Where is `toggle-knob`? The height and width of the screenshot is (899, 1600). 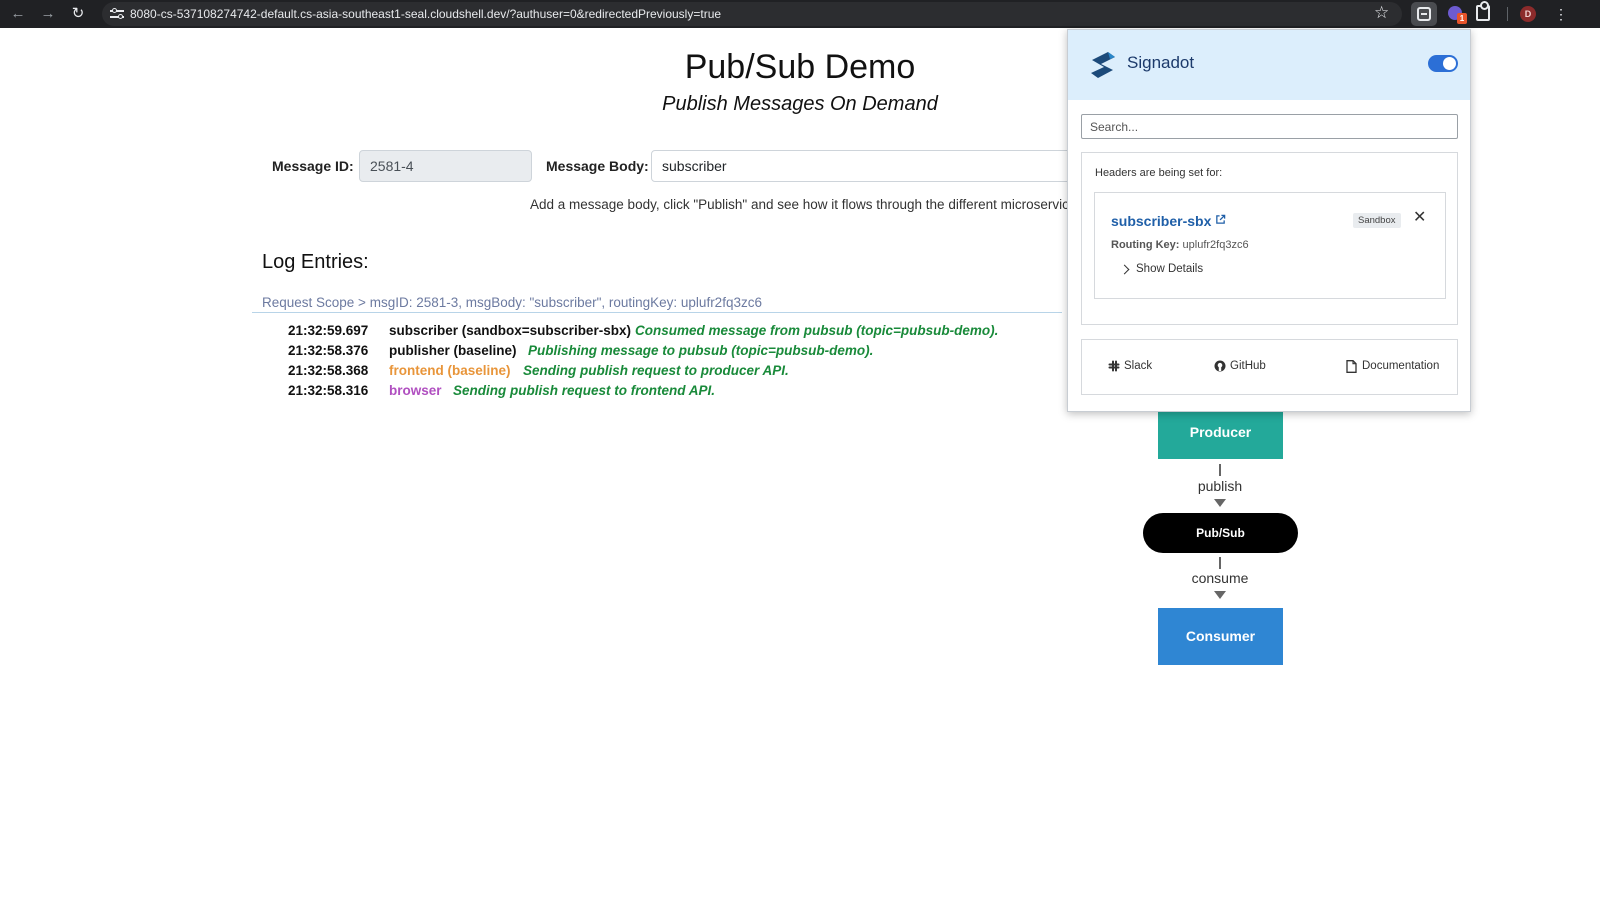 toggle-knob is located at coordinates (1449, 63).